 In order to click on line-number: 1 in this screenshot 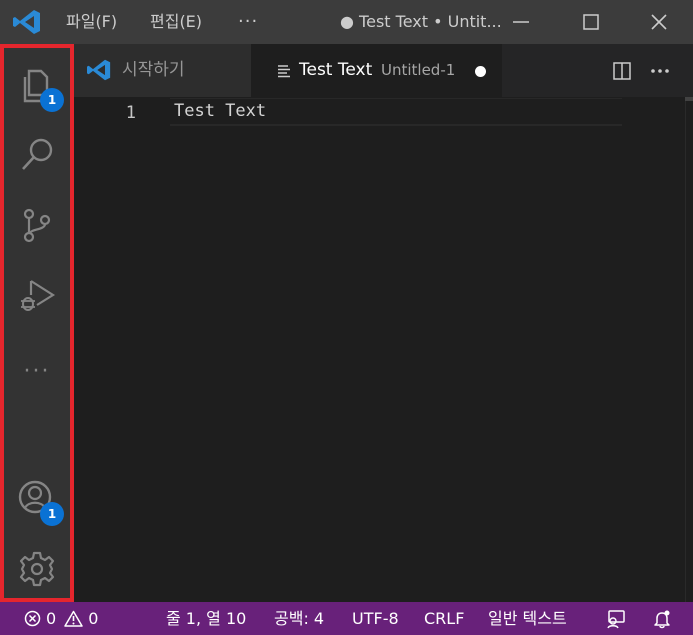, I will do `click(130, 113)`.